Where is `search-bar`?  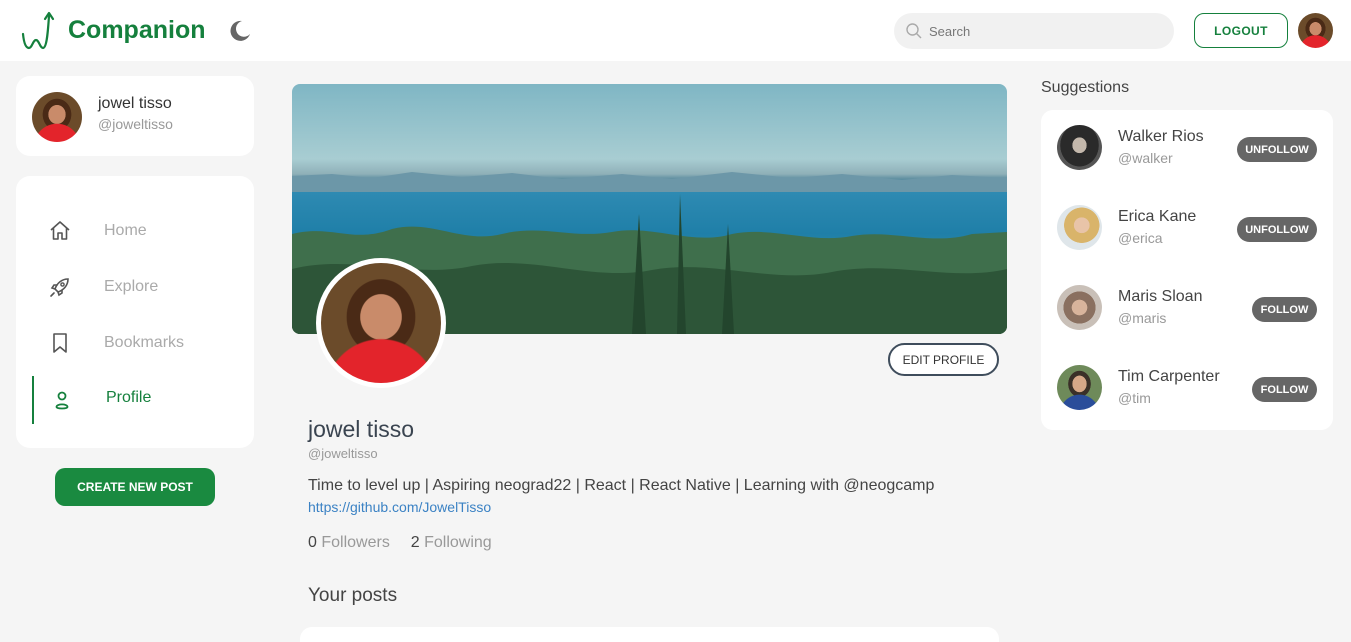
search-bar is located at coordinates (1034, 31).